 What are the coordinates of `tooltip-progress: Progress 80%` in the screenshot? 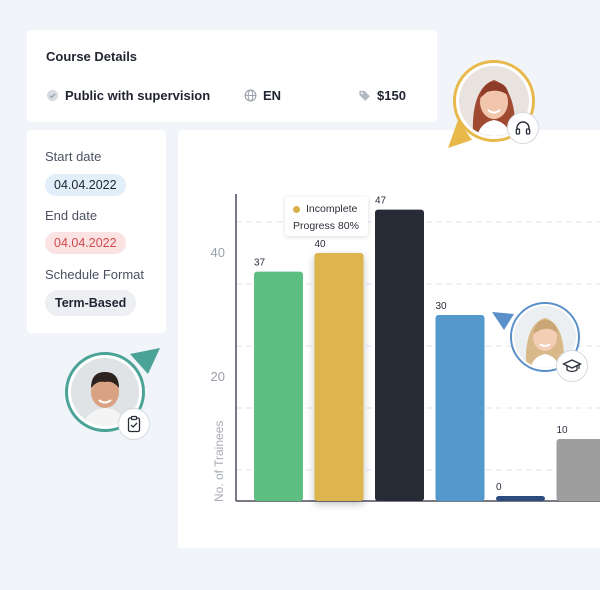 It's located at (326, 226).